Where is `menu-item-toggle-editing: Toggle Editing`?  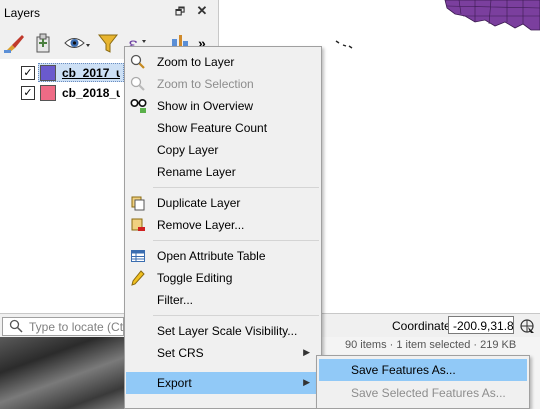 menu-item-toggle-editing: Toggle Editing is located at coordinates (223, 278).